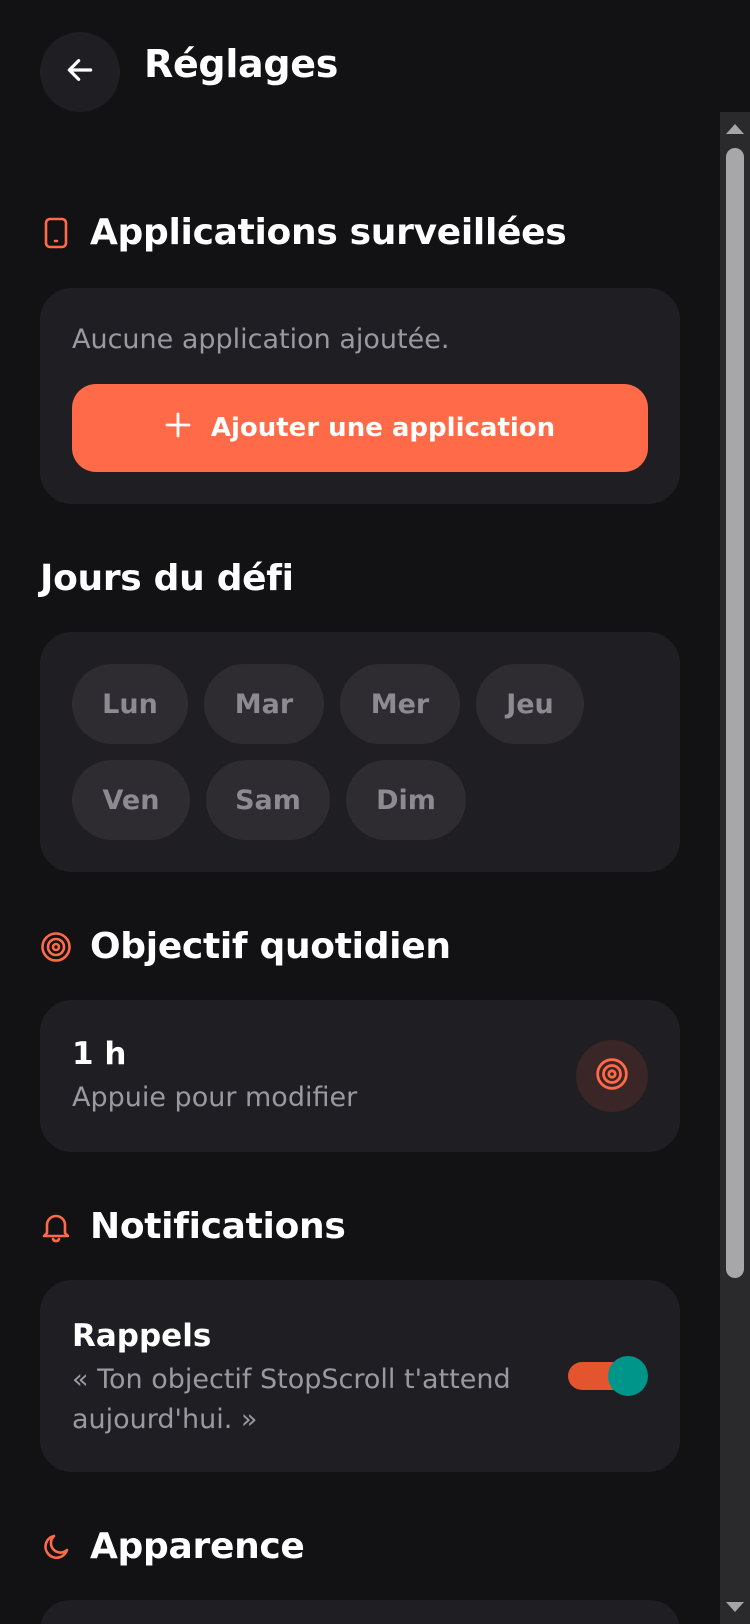 The height and width of the screenshot is (1624, 750). I want to click on apps-section-heading: Applications surveillées, so click(303, 232).